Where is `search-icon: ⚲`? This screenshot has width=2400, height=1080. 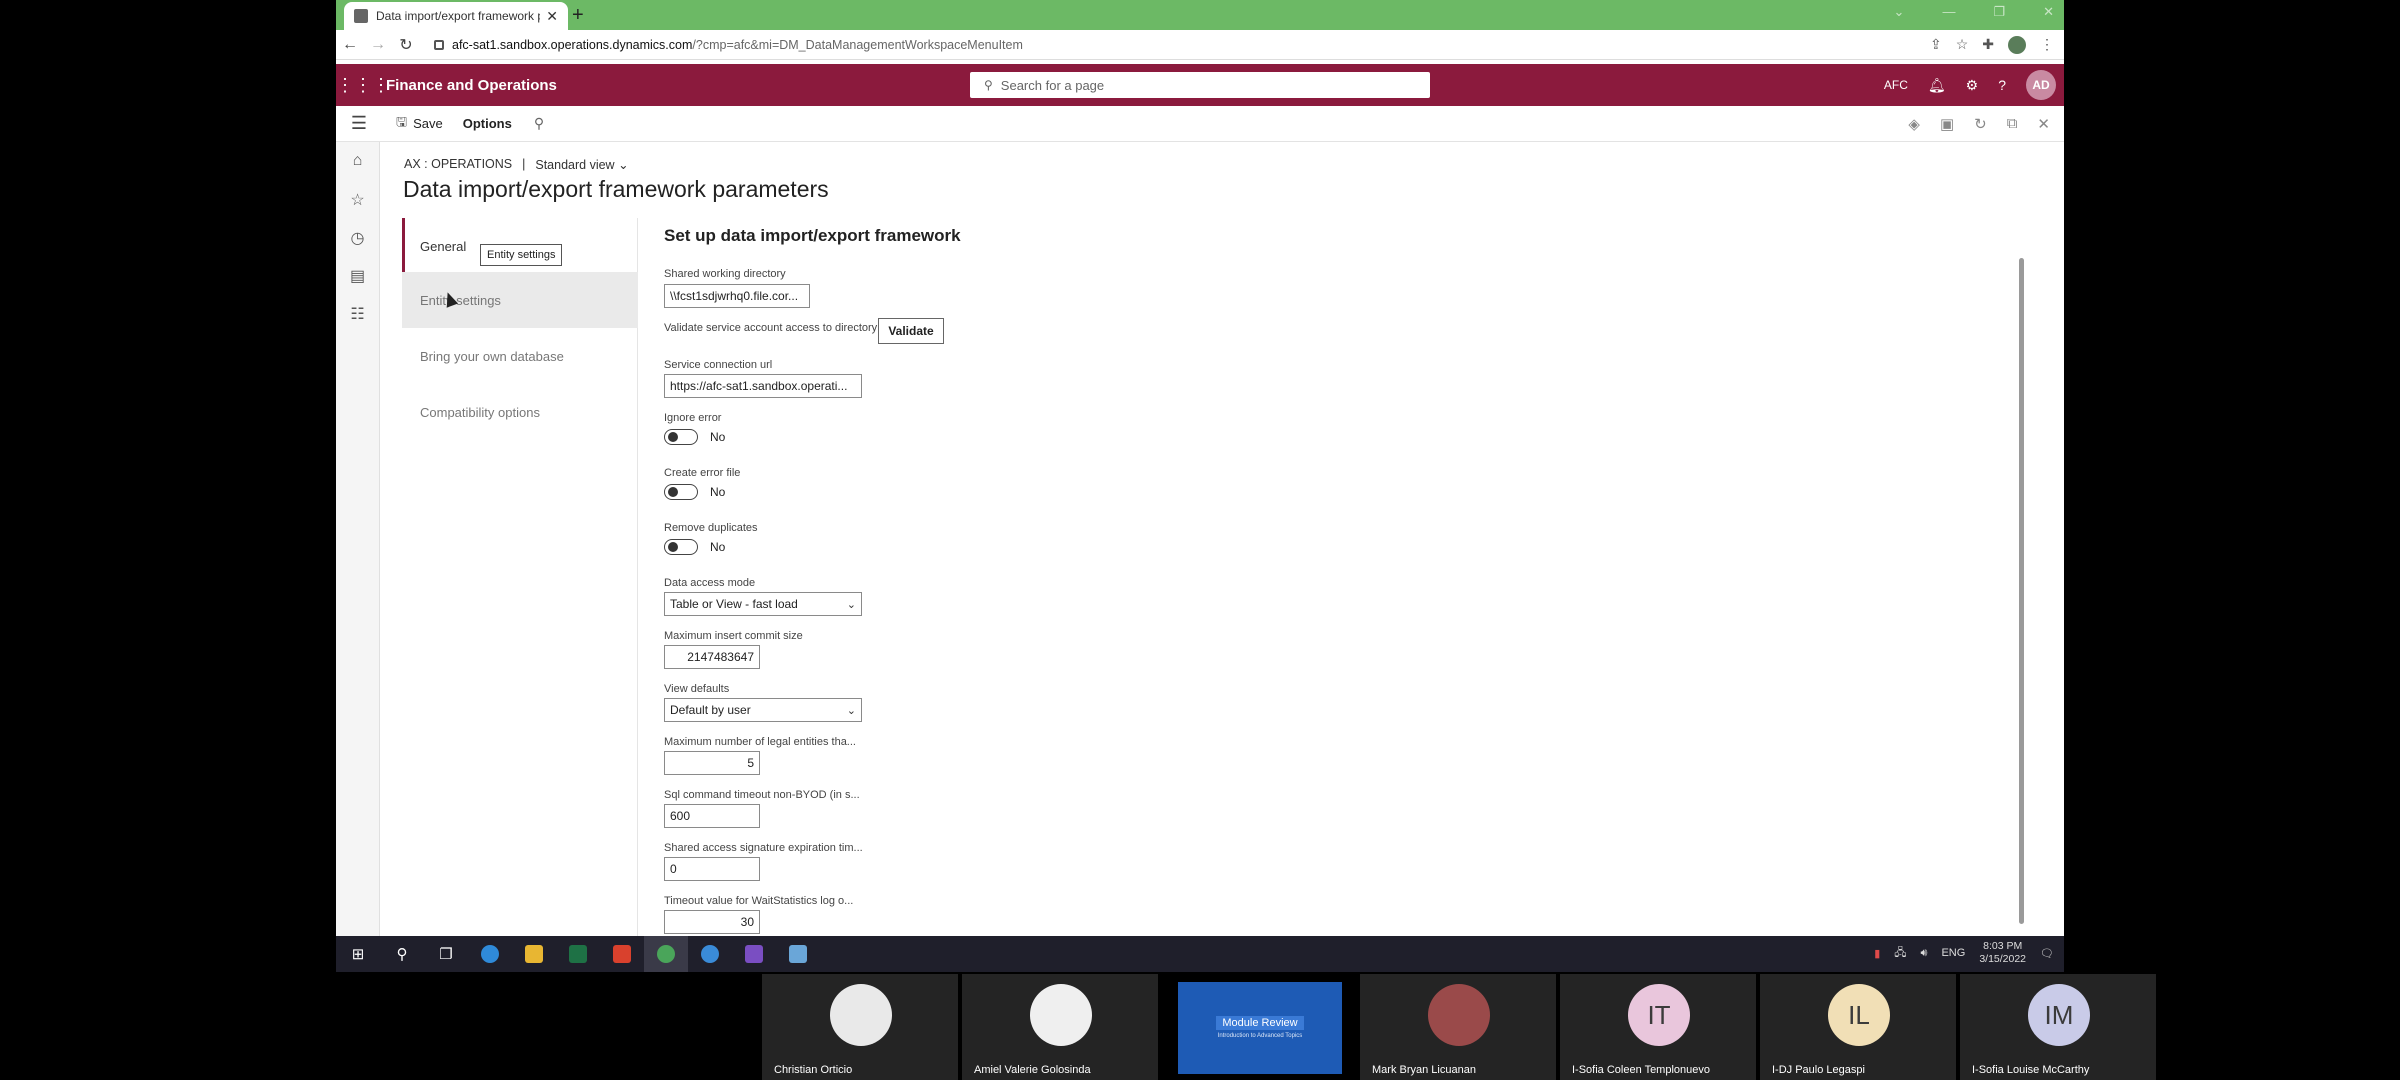 search-icon: ⚲ is located at coordinates (402, 954).